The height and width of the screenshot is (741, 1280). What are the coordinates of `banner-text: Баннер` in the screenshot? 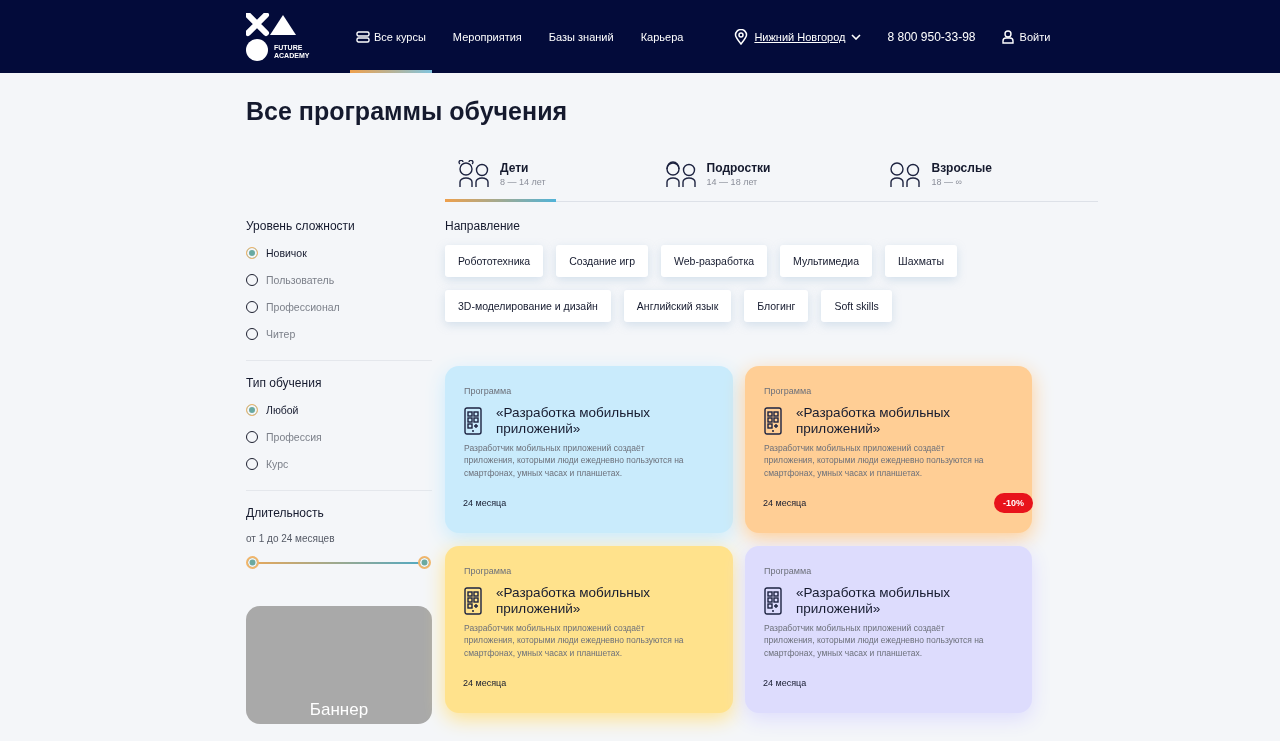 It's located at (339, 710).